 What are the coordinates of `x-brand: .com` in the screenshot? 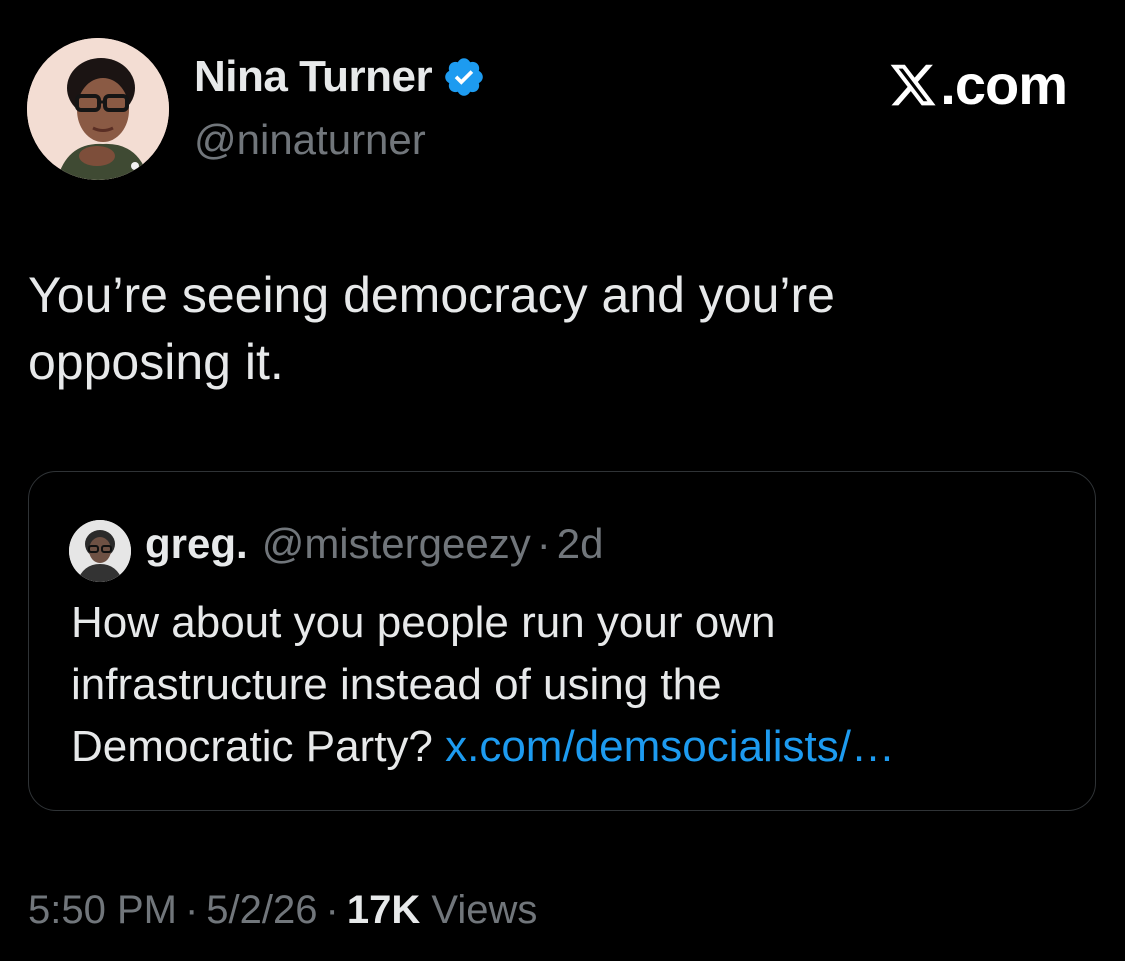 It's located at (978, 84).